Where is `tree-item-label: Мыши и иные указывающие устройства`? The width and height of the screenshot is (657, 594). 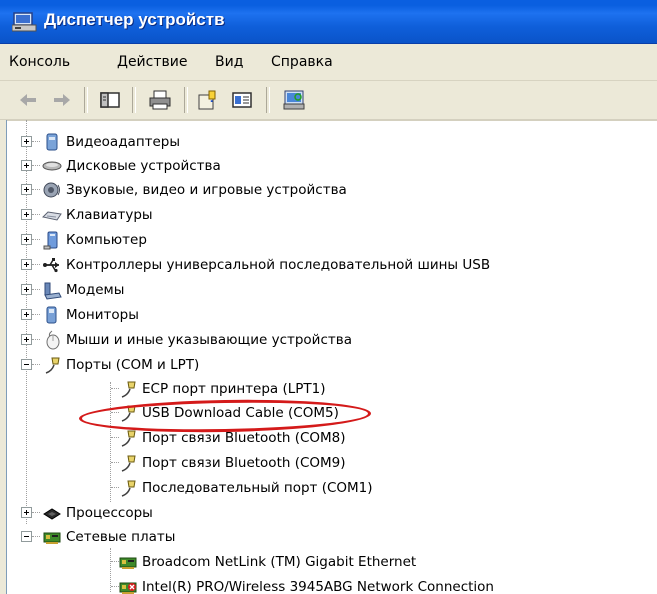
tree-item-label: Мыши и иные указывающие устройства is located at coordinates (209, 340).